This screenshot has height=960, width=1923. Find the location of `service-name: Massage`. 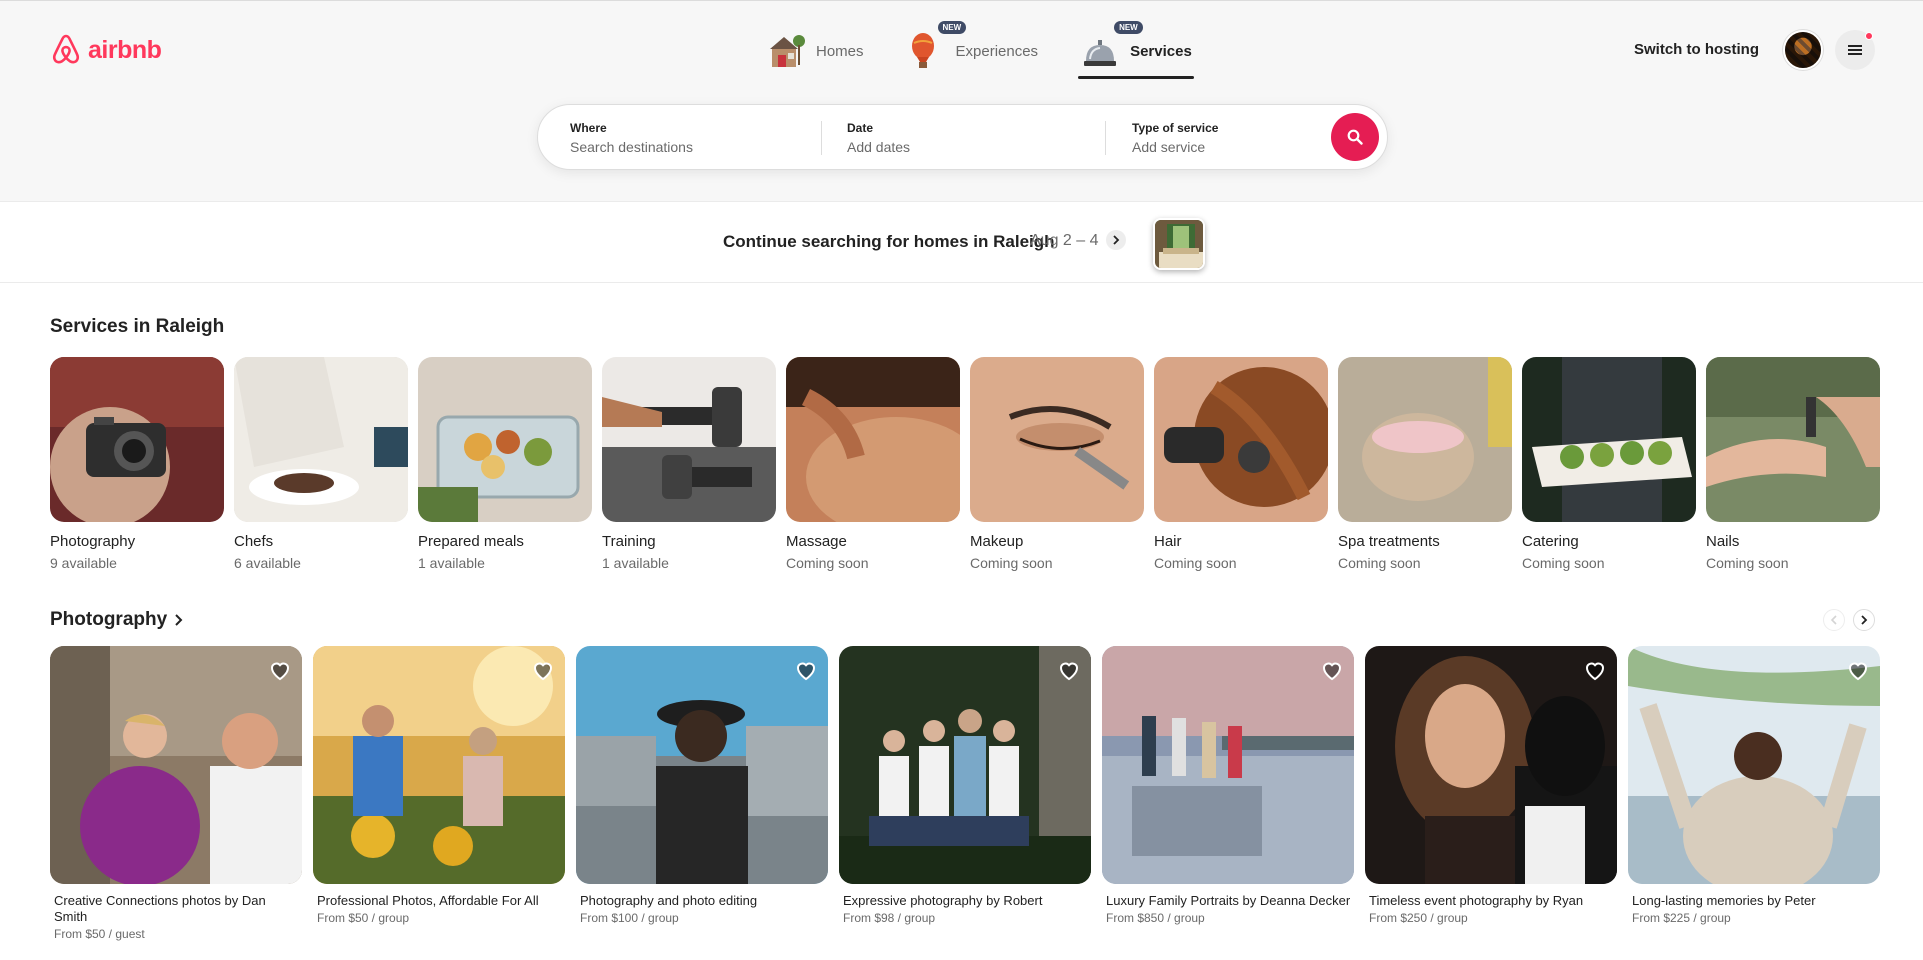

service-name: Massage is located at coordinates (816, 541).